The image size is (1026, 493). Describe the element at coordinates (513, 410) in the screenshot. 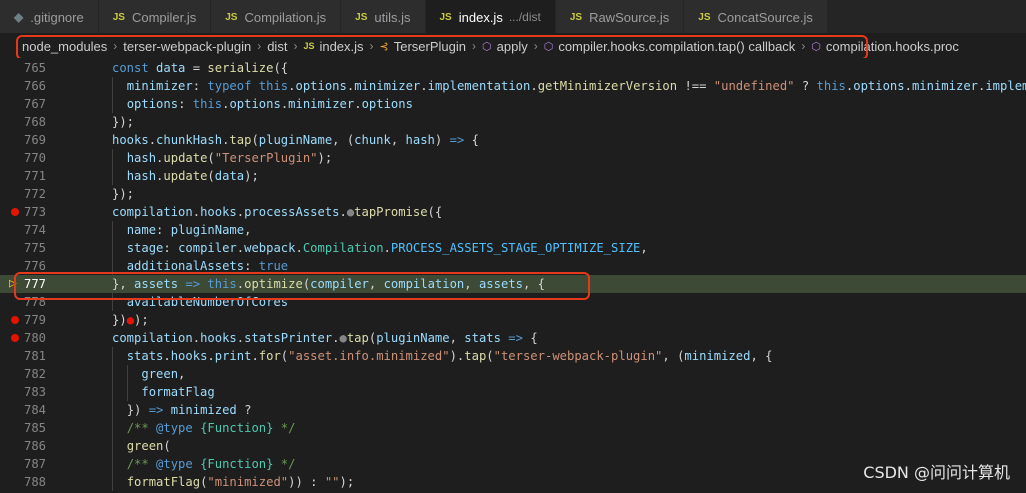

I see `code-line: 784 }) => minimized ?` at that location.